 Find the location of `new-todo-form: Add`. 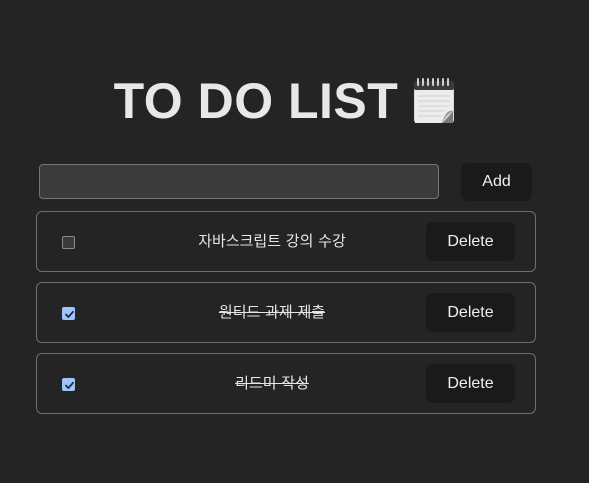

new-todo-form: Add is located at coordinates (285, 182).